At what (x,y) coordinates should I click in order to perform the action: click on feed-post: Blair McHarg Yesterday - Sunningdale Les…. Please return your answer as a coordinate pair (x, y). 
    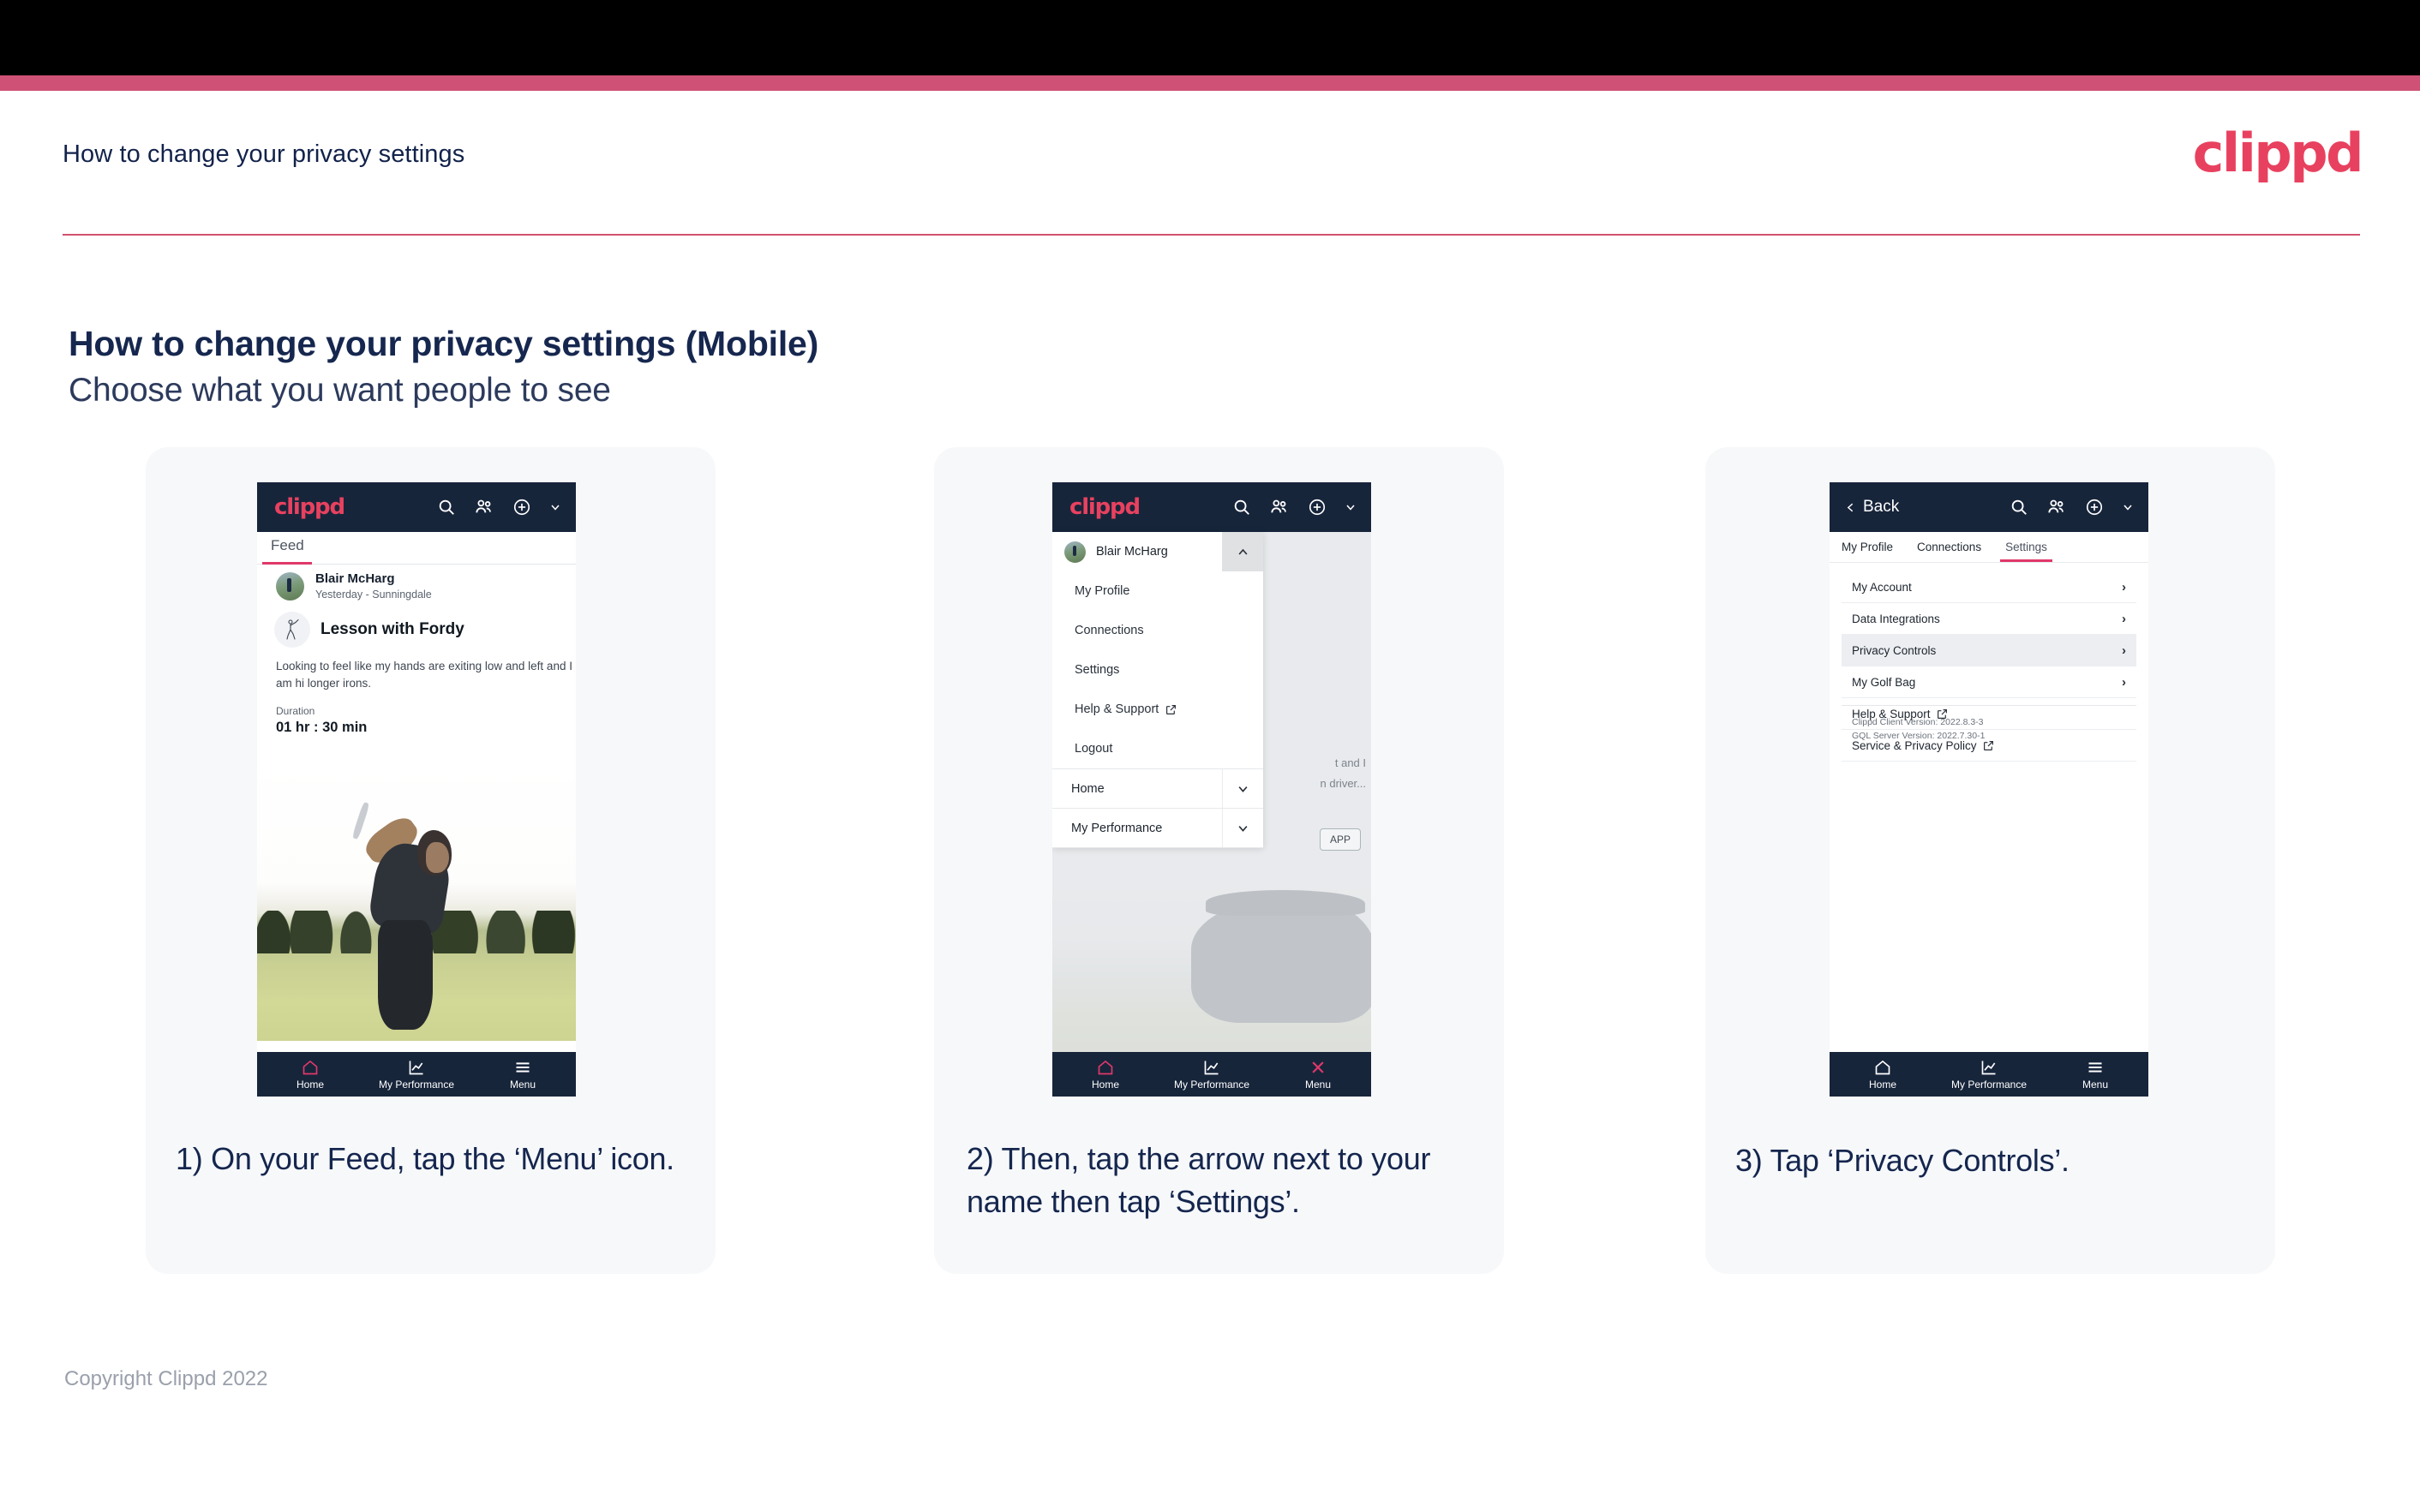
    Looking at the image, I should click on (417, 652).